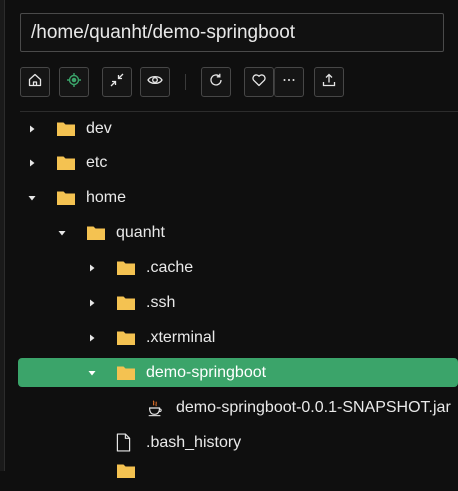 Image resolution: width=458 pixels, height=491 pixels. Describe the element at coordinates (238, 337) in the screenshot. I see `tree-item-xterminal: .xterminal` at that location.